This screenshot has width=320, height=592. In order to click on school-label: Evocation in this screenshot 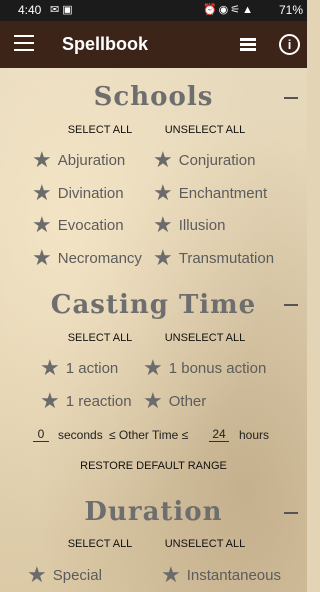, I will do `click(90, 225)`.